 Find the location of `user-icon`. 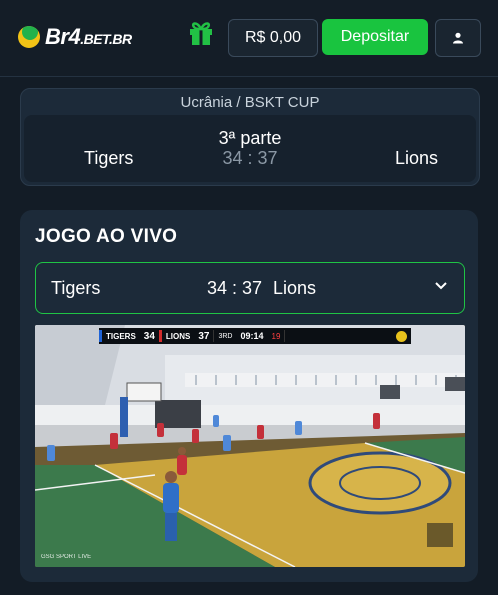

user-icon is located at coordinates (458, 38).